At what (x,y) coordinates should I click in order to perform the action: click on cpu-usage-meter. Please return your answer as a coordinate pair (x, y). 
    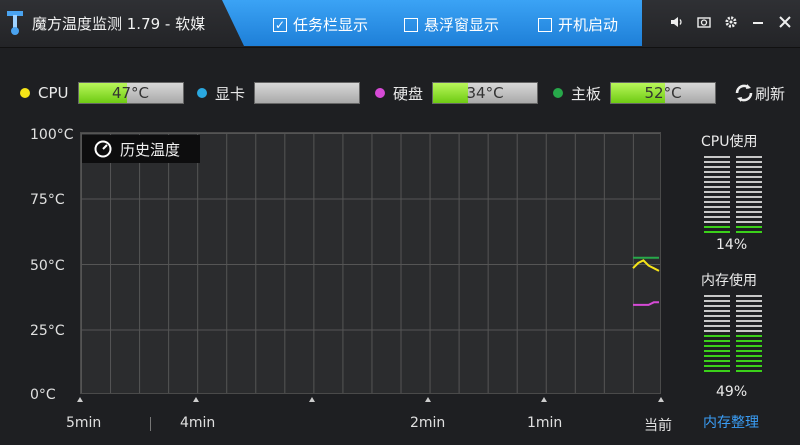
    Looking at the image, I should click on (733, 194).